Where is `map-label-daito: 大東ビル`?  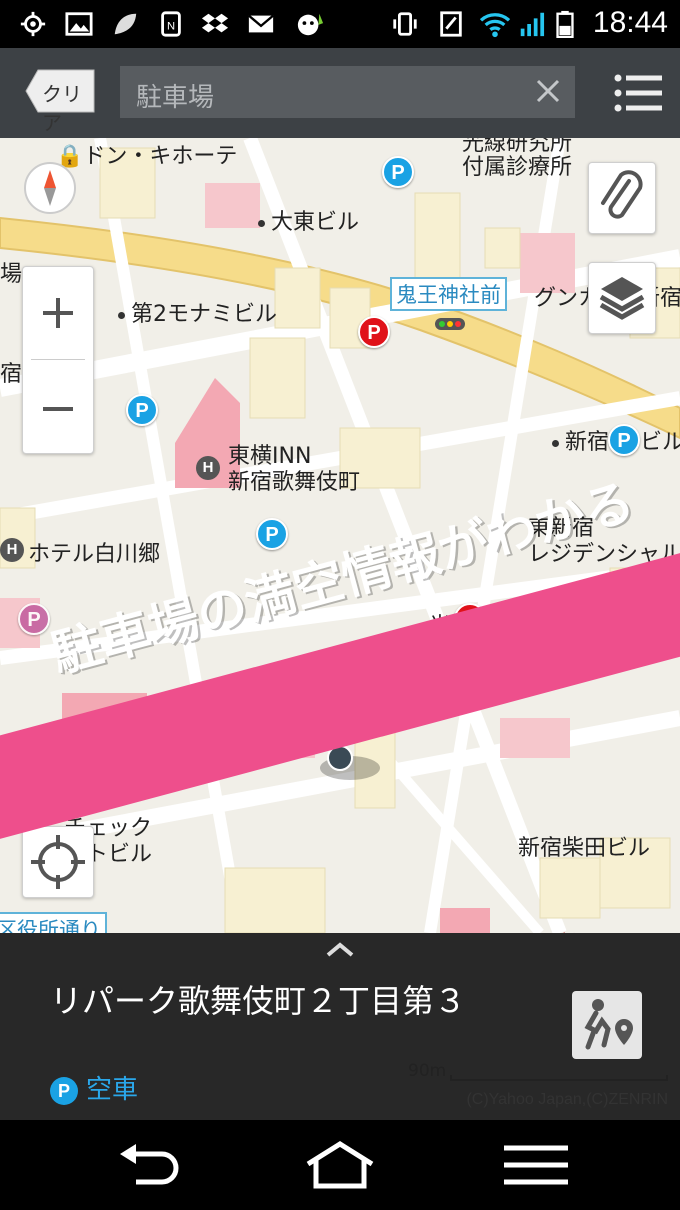 map-label-daito: 大東ビル is located at coordinates (308, 220).